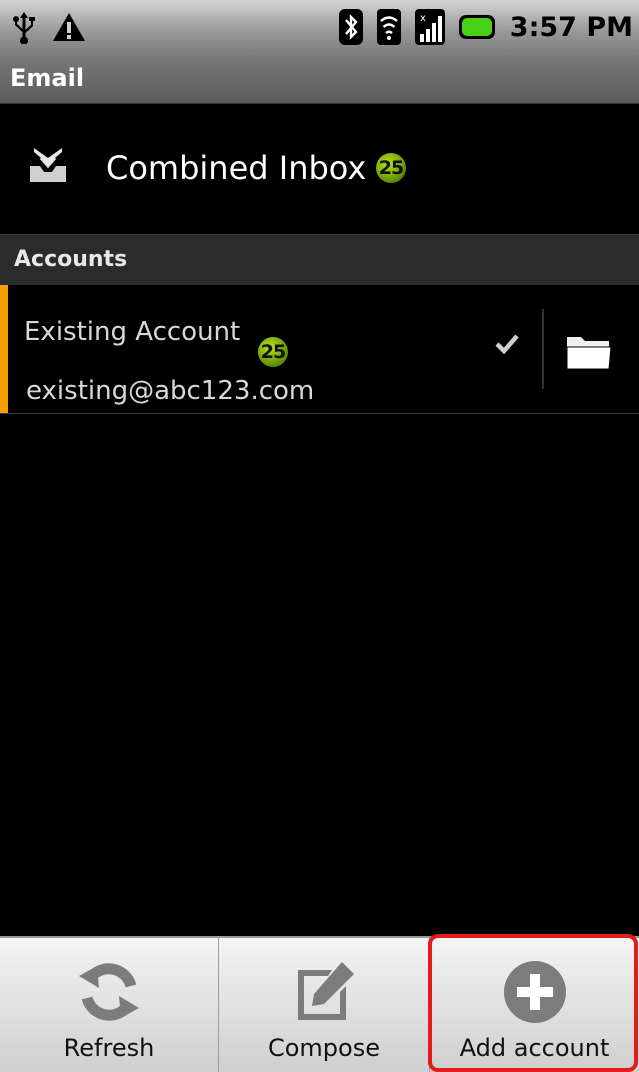  Describe the element at coordinates (319, 349) in the screenshot. I see `account-list-item: Existing Account 25 existing@abc123.com` at that location.